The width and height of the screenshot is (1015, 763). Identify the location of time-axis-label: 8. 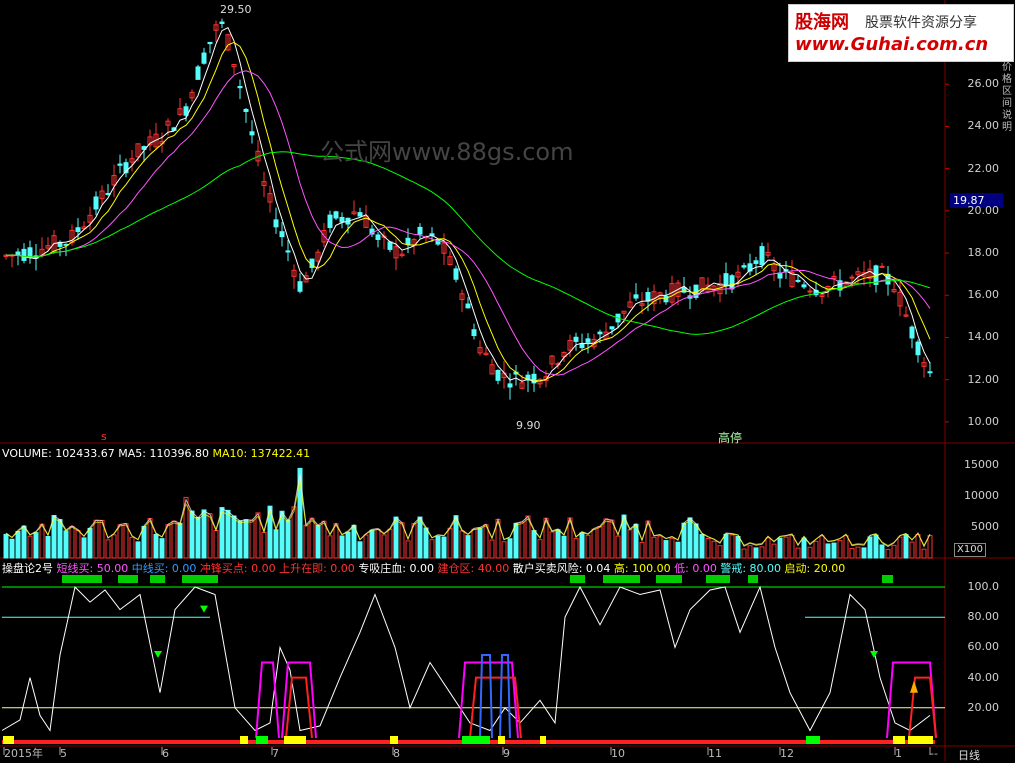
(396, 753).